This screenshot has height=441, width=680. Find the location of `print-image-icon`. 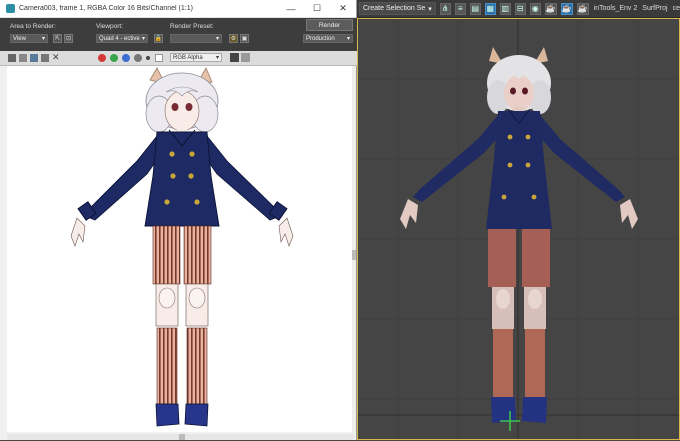

print-image-icon is located at coordinates (45, 58).